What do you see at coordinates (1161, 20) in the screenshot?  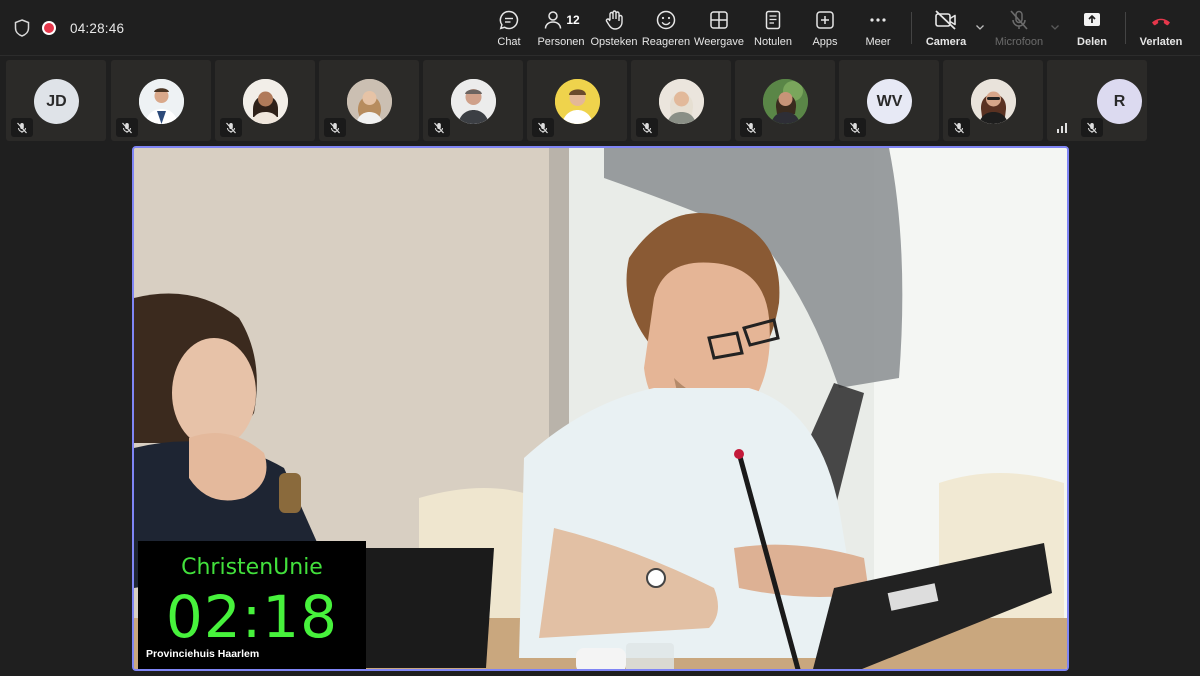 I see `hang-up-icon` at bounding box center [1161, 20].